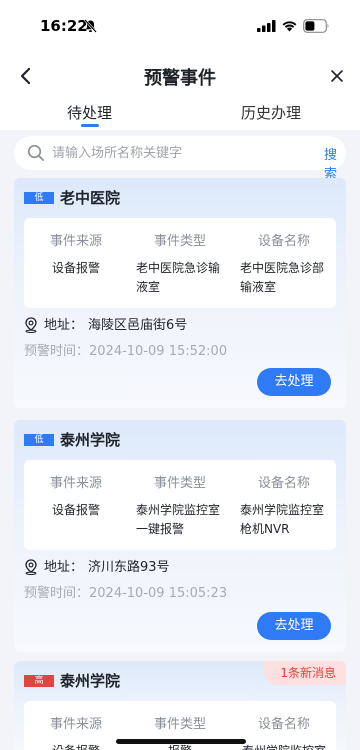 Image resolution: width=360 pixels, height=750 pixels. Describe the element at coordinates (35, 152) in the screenshot. I see `search-icon` at that location.